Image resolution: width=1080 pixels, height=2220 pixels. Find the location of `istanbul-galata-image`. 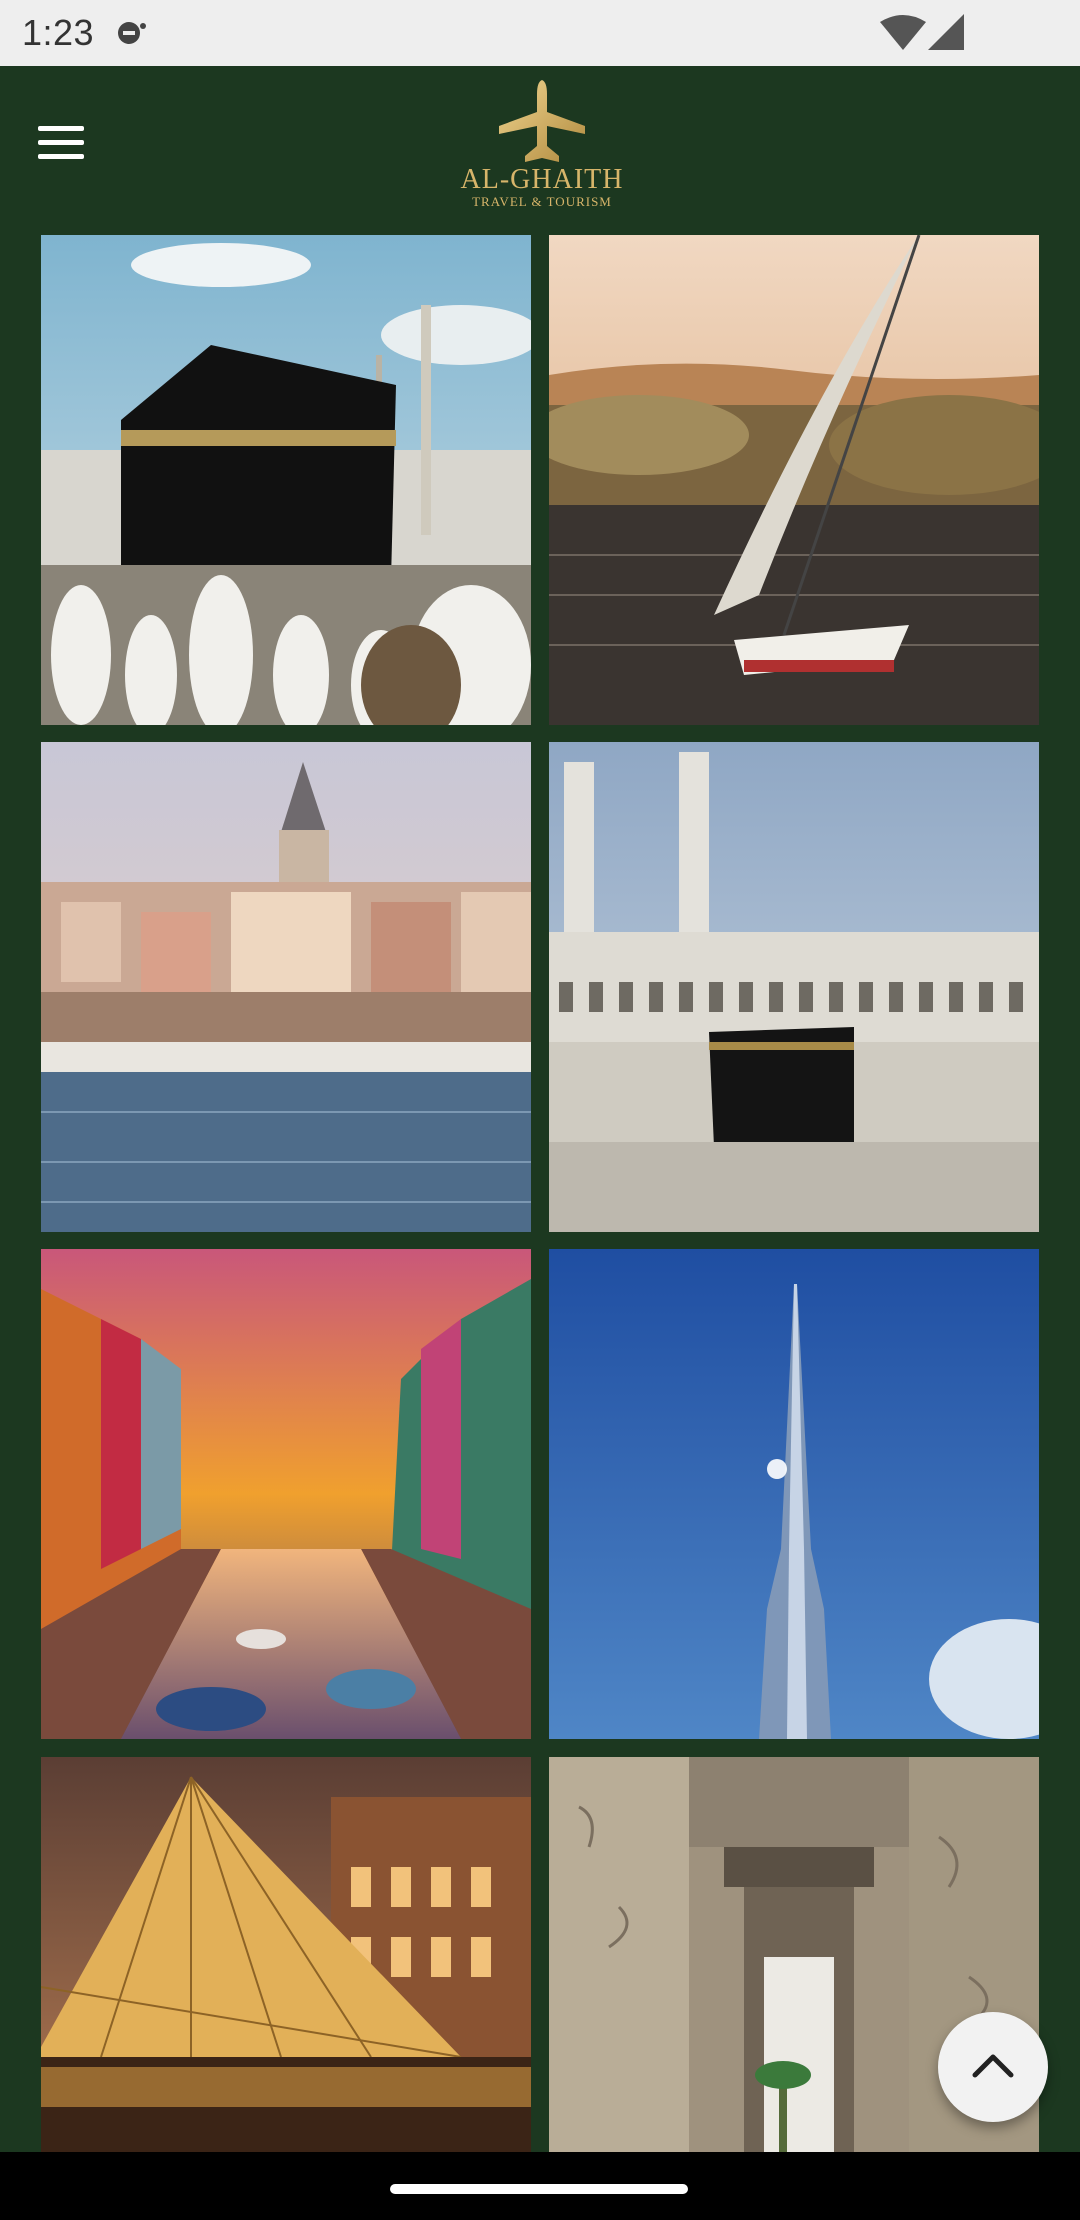

istanbul-galata-image is located at coordinates (286, 987).